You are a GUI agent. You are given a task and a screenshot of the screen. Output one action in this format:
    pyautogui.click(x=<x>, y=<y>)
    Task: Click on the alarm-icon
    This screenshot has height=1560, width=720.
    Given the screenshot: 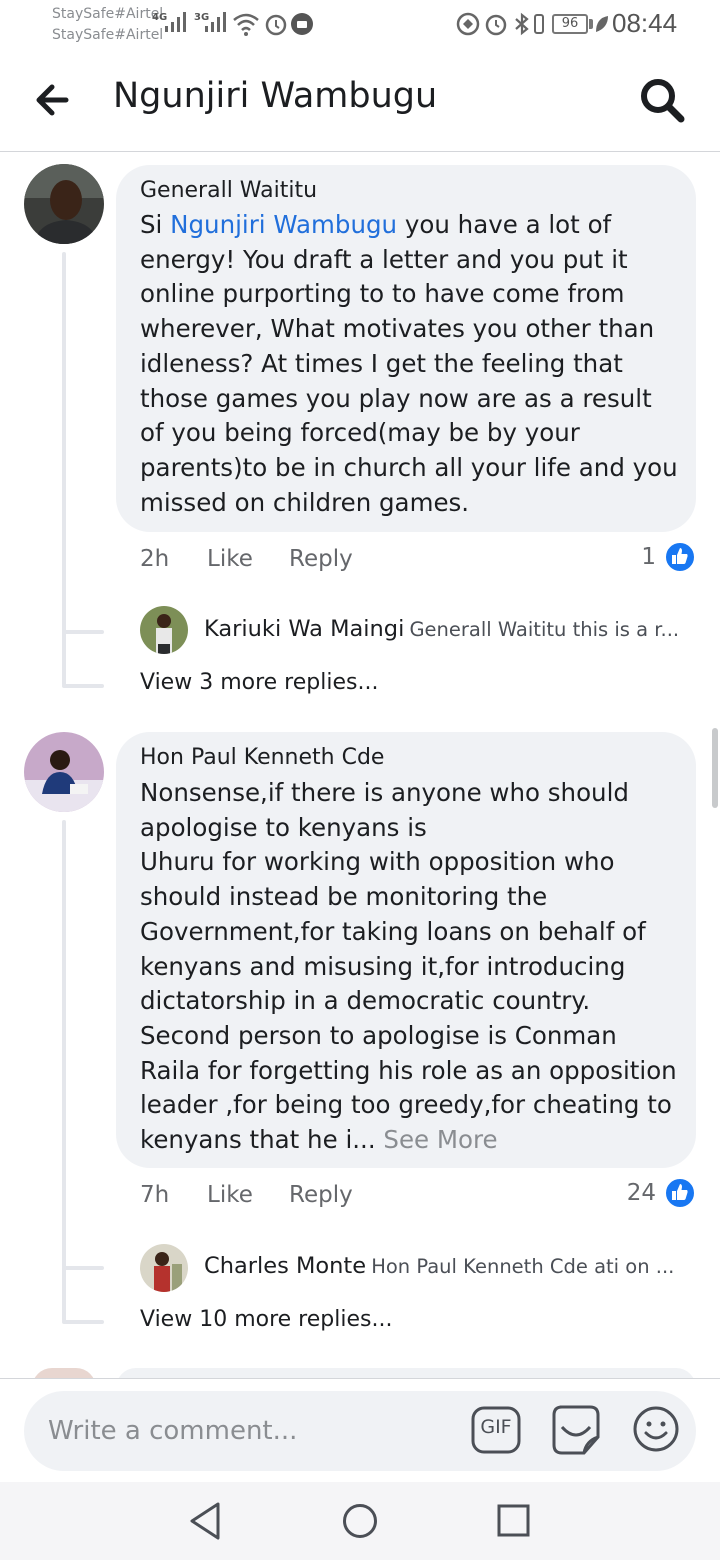 What is the action you would take?
    pyautogui.click(x=496, y=25)
    